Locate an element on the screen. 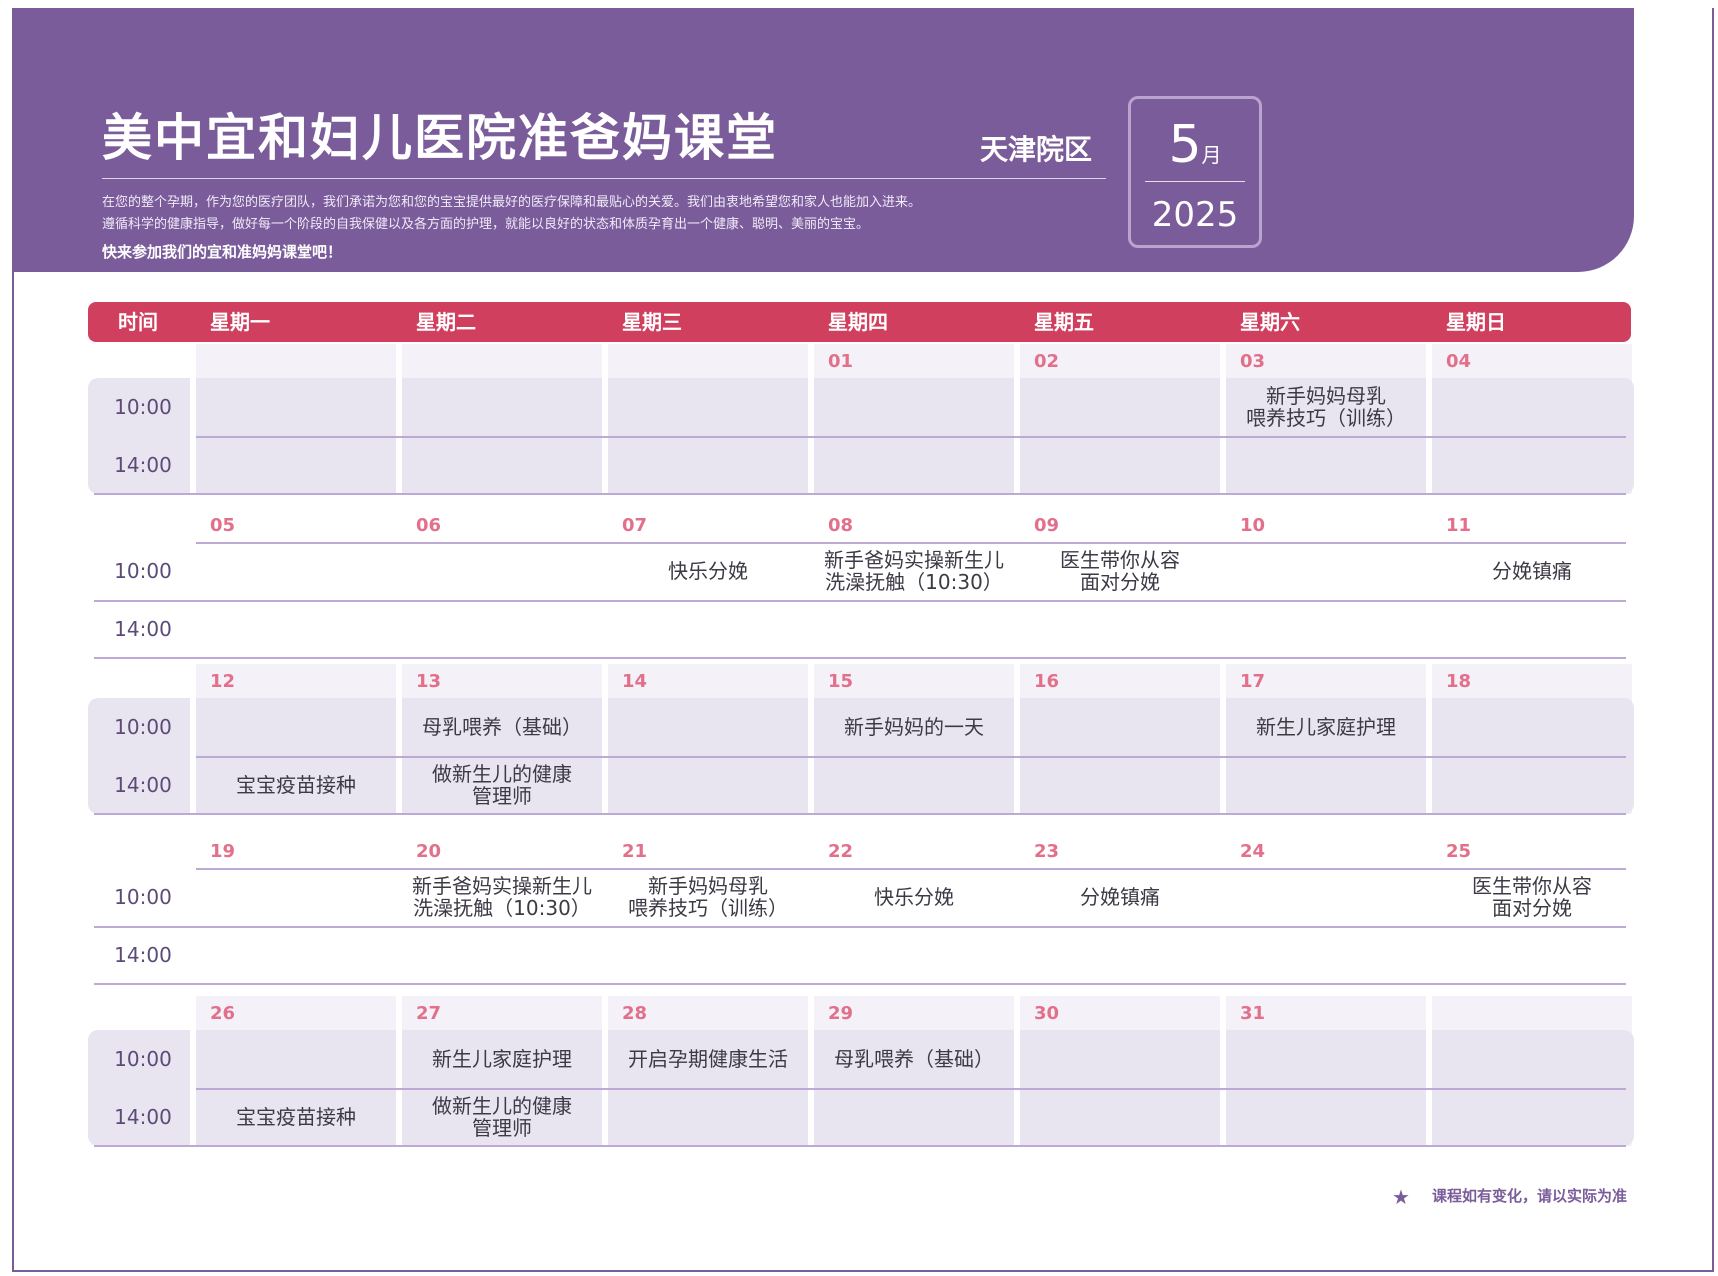 This screenshot has height=1276, width=1718. class-session: 新手妈妈的一天 is located at coordinates (914, 727).